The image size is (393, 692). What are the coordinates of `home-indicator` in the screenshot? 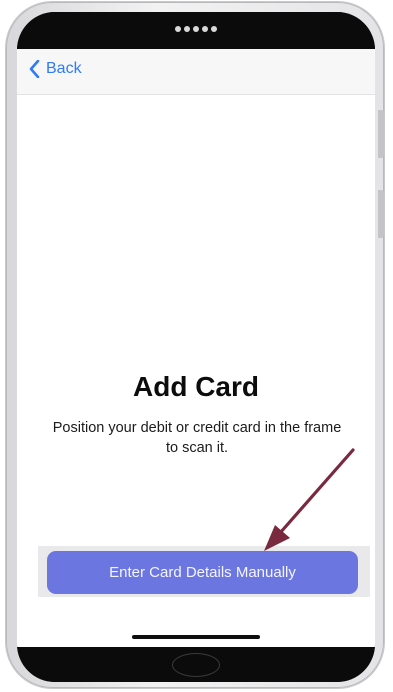 It's located at (196, 637).